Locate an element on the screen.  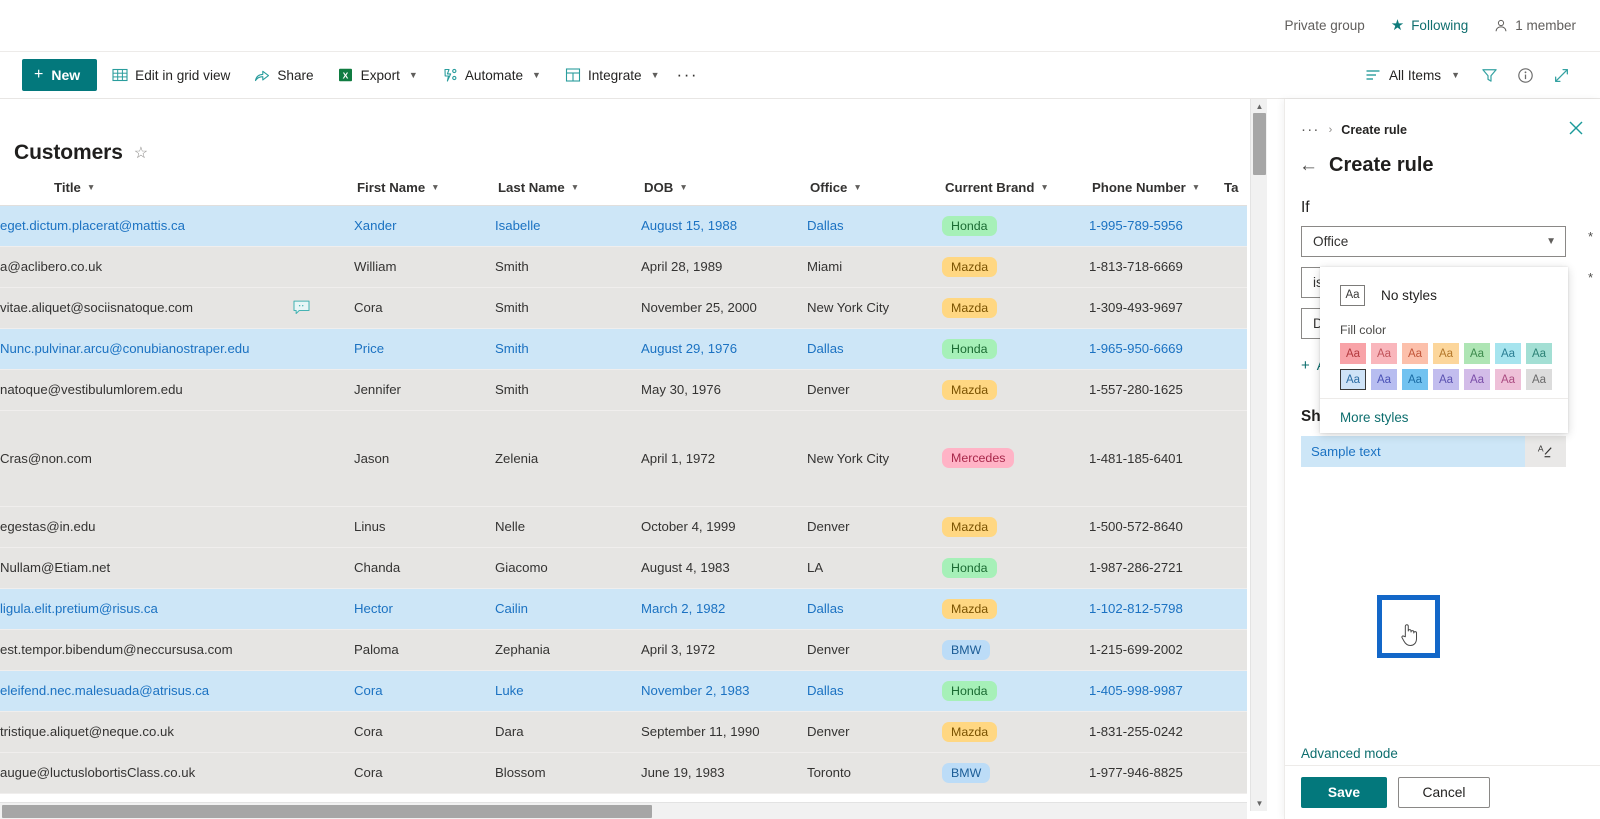
cell-title: Nunc.pulvinar.arcu@conubianostraper.edu is located at coordinates (177, 349).